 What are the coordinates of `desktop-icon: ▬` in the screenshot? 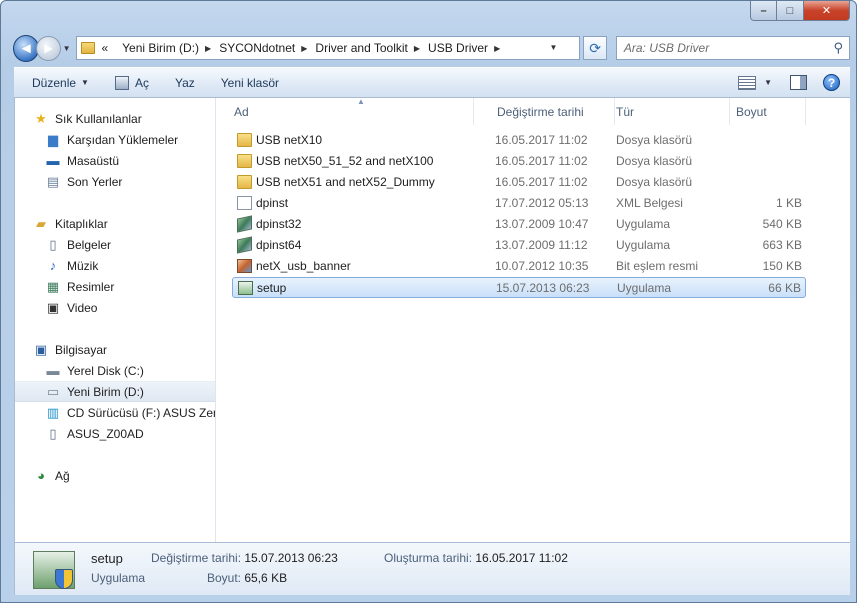 It's located at (53, 160).